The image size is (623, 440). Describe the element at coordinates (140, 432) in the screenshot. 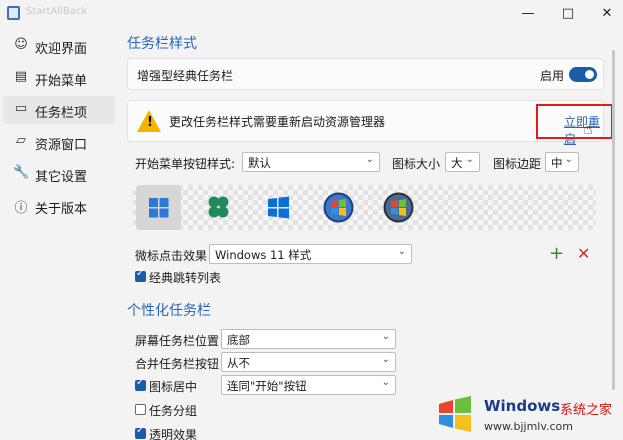

I see `transparency-checkbox` at that location.